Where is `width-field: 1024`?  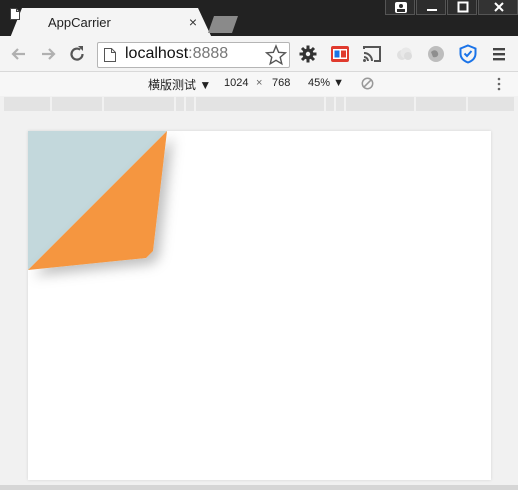
width-field: 1024 is located at coordinates (236, 83).